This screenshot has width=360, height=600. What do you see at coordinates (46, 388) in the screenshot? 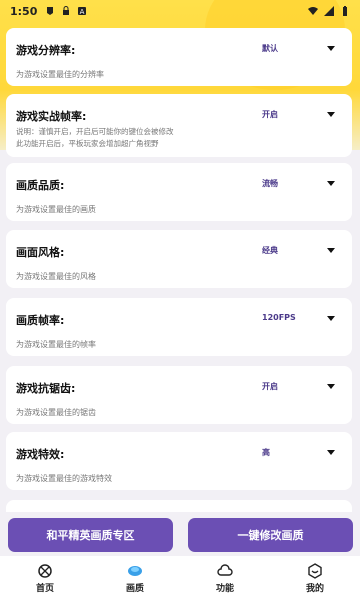
I see `setting-title: 游戏抗锯齿:` at bounding box center [46, 388].